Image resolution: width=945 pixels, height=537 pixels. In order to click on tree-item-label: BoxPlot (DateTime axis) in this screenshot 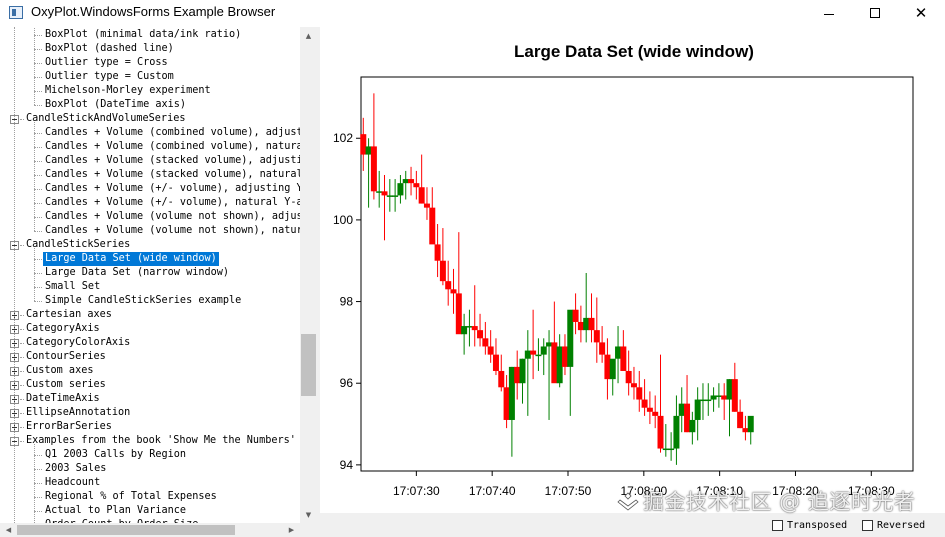, I will do `click(116, 104)`.